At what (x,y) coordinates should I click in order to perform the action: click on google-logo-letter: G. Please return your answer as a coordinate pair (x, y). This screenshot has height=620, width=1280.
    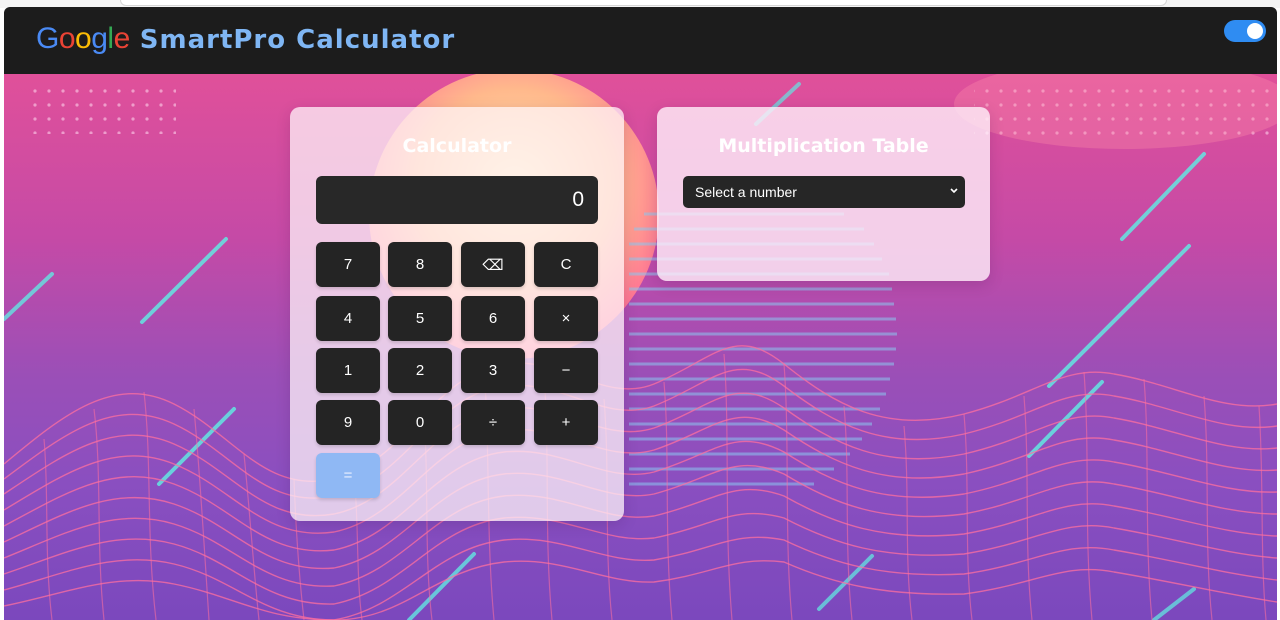
    Looking at the image, I should click on (47, 38).